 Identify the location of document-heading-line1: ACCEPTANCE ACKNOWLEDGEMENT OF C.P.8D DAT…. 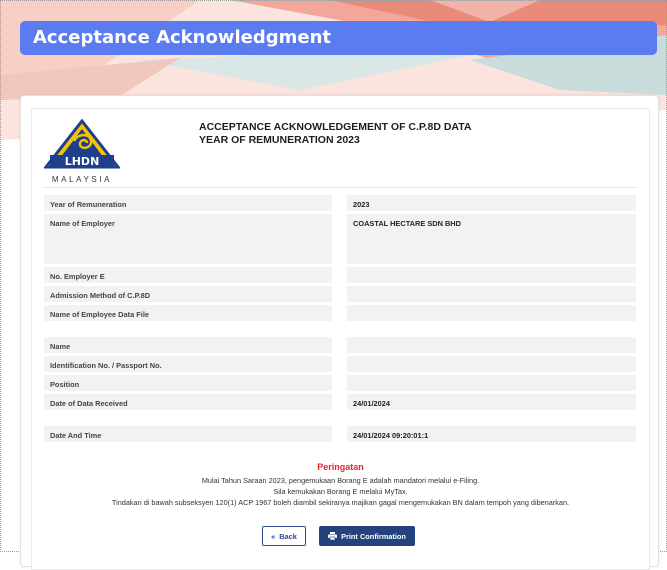
(335, 127).